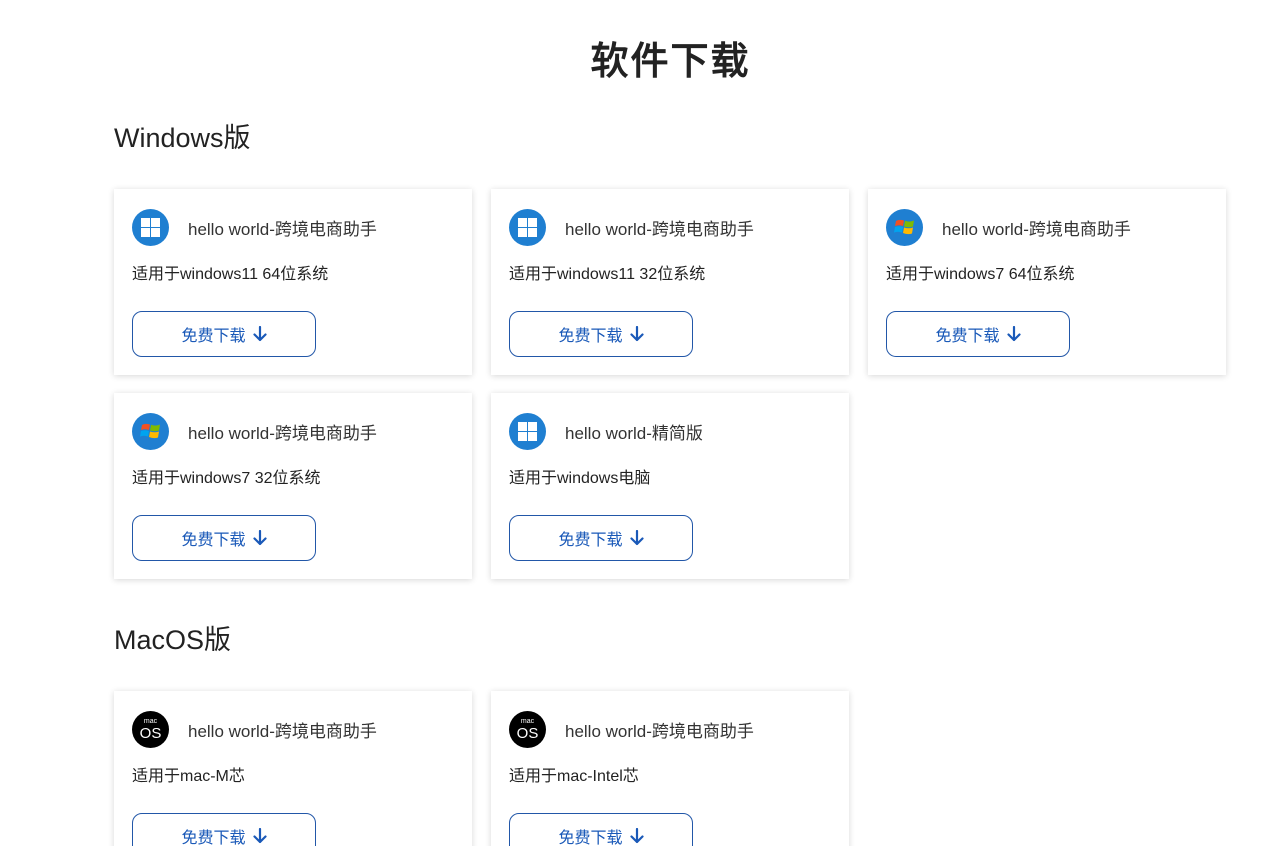 Image resolution: width=1271 pixels, height=846 pixels. I want to click on download-card: mac OS hello world-跨境电商助手 适用于mac-M芯 免费下载, so click(293, 768).